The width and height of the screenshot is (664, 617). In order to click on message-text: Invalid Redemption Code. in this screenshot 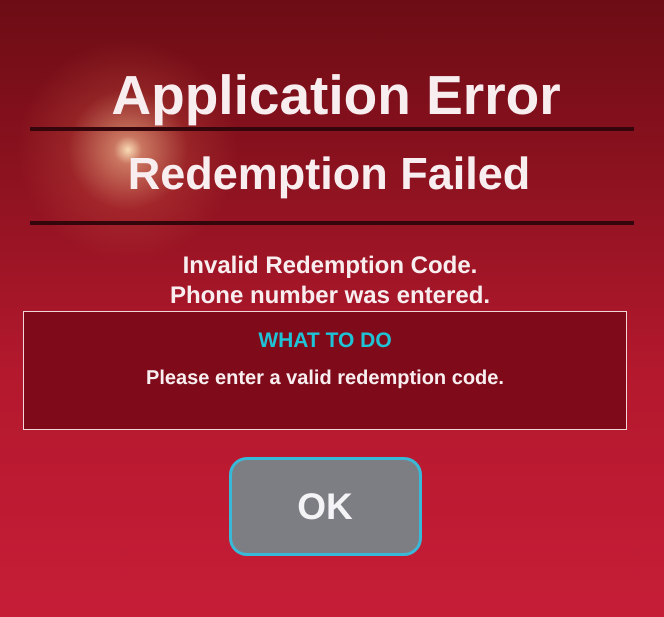, I will do `click(330, 266)`.